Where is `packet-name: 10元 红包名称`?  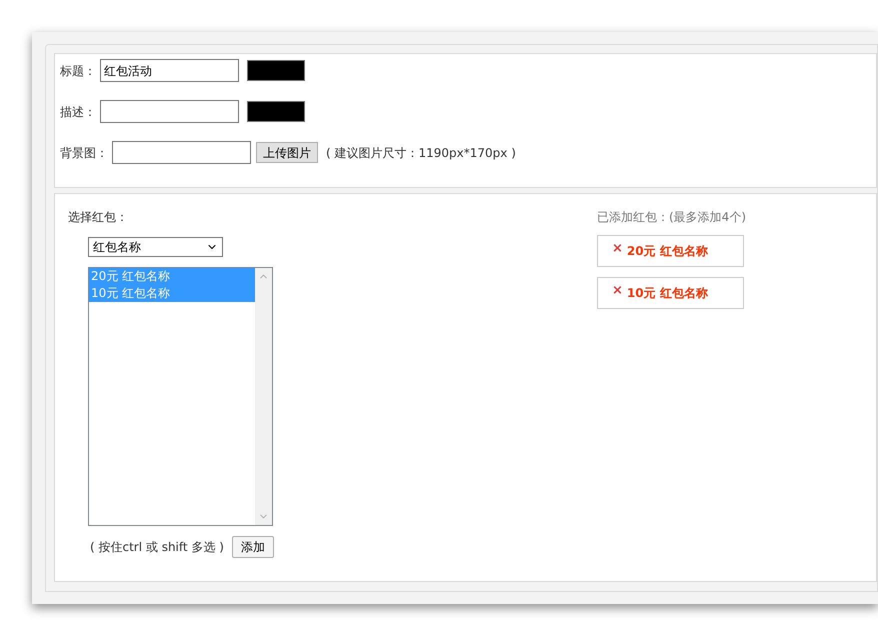
packet-name: 10元 红包名称 is located at coordinates (667, 293).